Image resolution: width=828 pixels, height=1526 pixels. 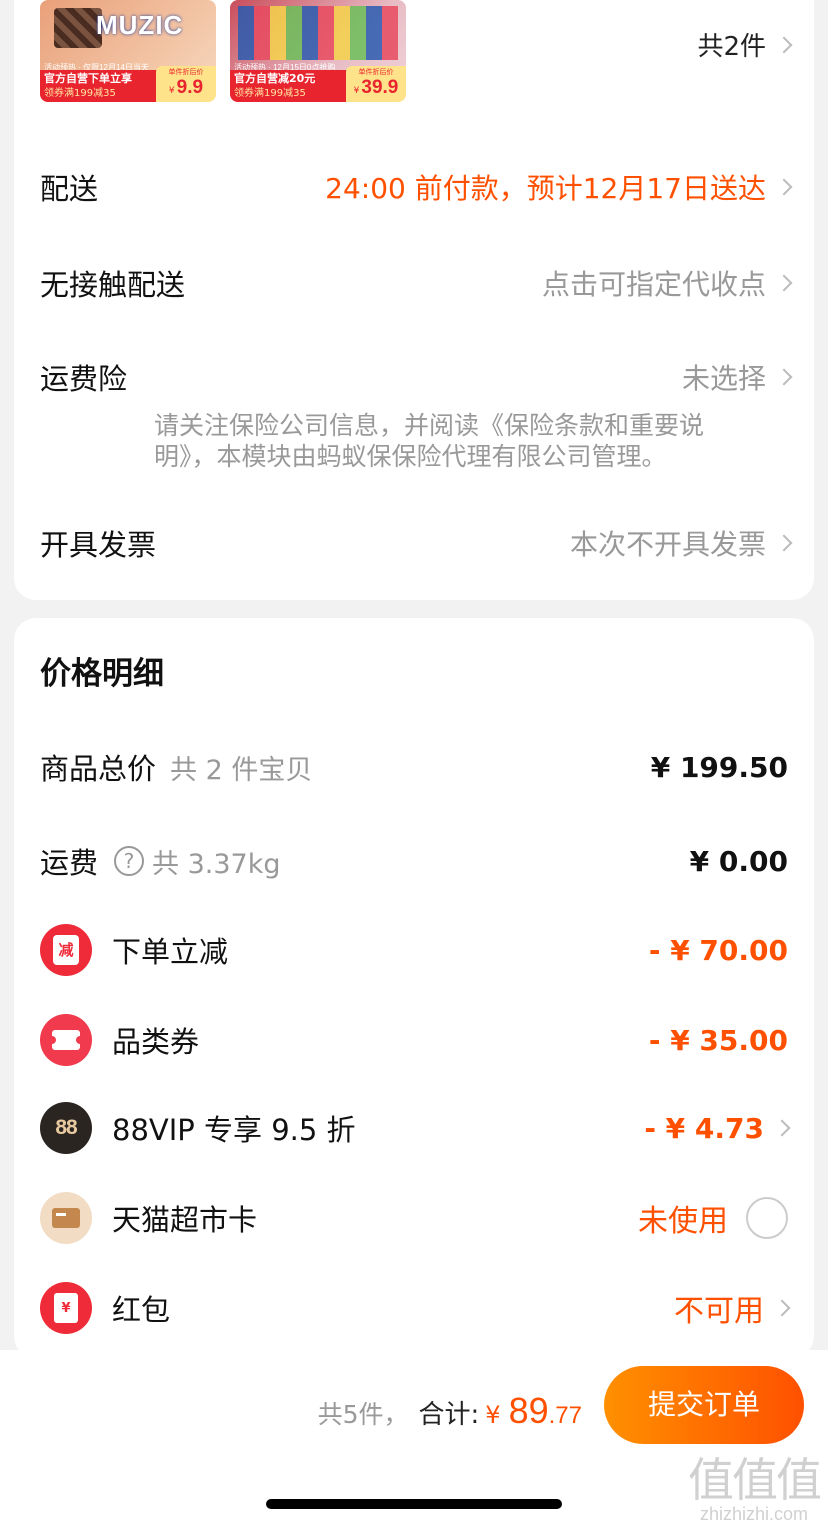 I want to click on discount-icon-text: 减, so click(x=66, y=950).